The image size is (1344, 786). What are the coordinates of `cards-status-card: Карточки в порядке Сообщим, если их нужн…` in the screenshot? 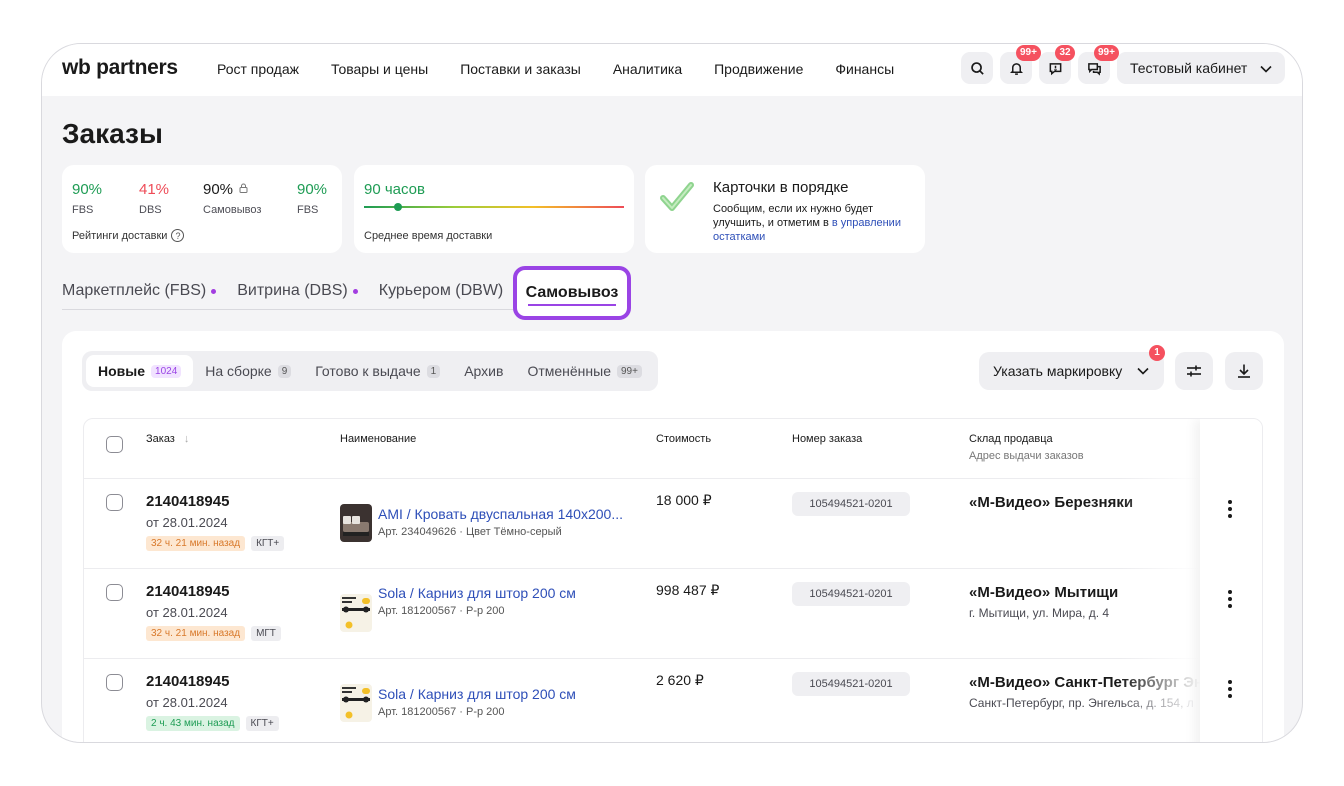 It's located at (785, 209).